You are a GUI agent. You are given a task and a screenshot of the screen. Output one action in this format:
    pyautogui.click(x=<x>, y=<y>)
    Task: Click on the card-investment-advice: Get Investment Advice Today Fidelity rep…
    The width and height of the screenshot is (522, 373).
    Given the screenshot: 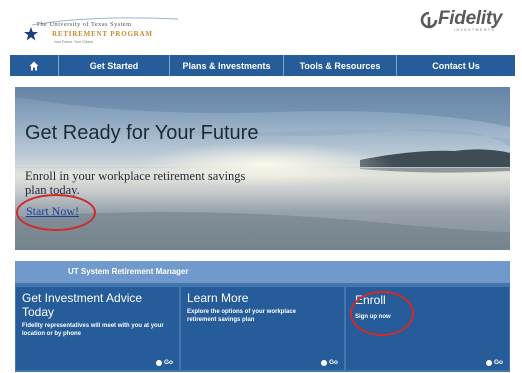 What is the action you would take?
    pyautogui.click(x=97, y=328)
    